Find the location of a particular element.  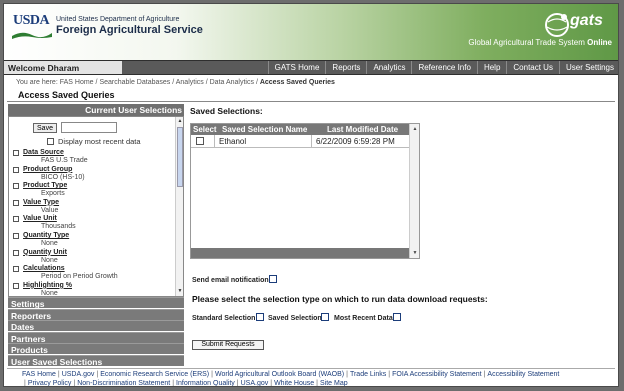

breadcrumb-analytics: Analytics is located at coordinates (190, 82).